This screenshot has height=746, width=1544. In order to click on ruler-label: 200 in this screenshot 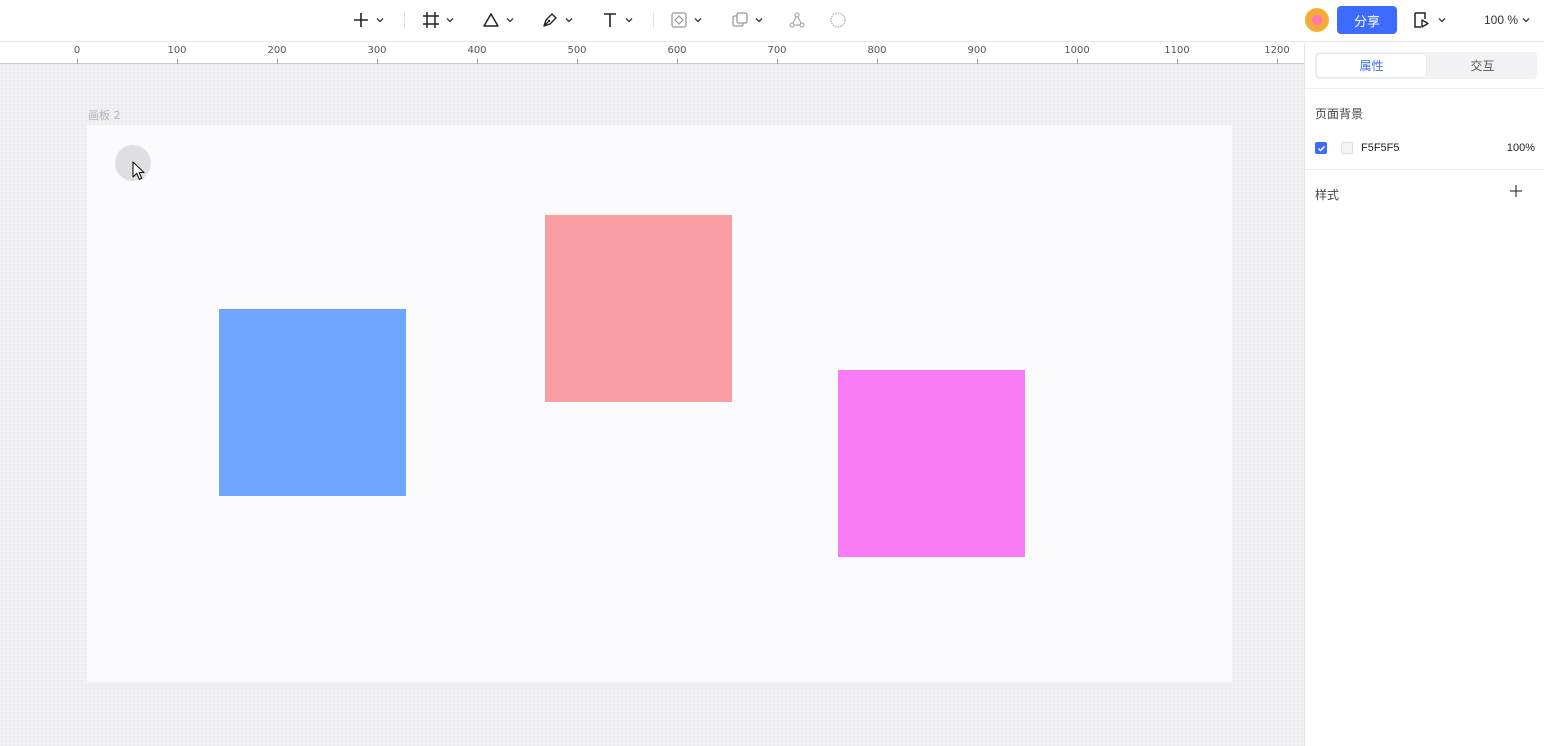, I will do `click(277, 50)`.